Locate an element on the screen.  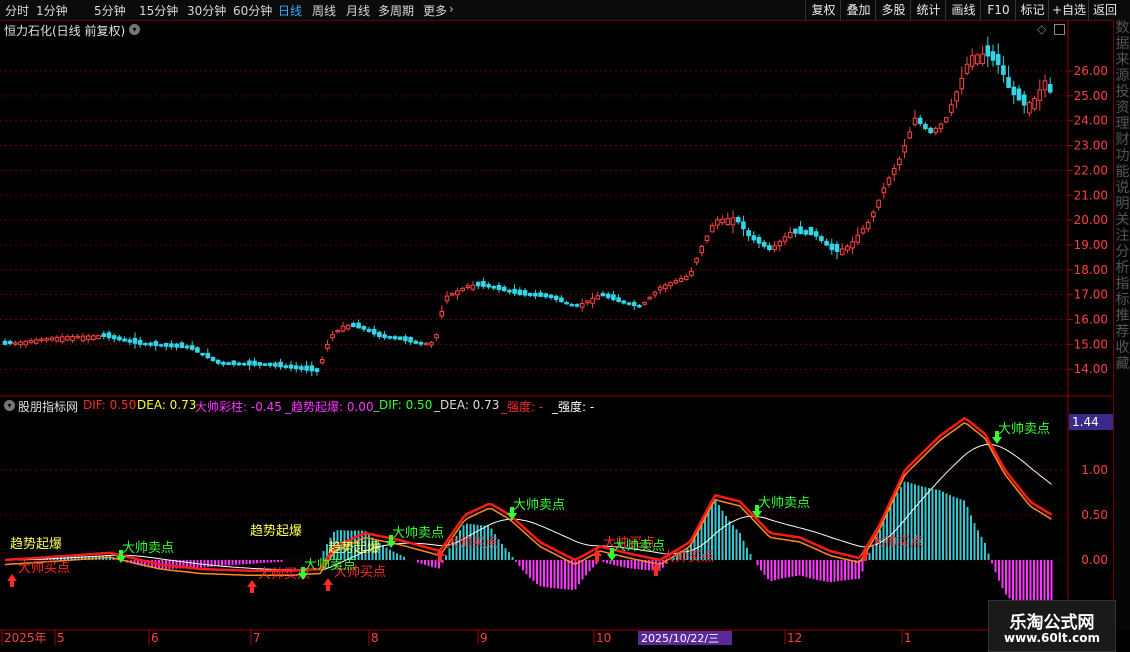
strip-glyph: 理 is located at coordinates (1122, 124).